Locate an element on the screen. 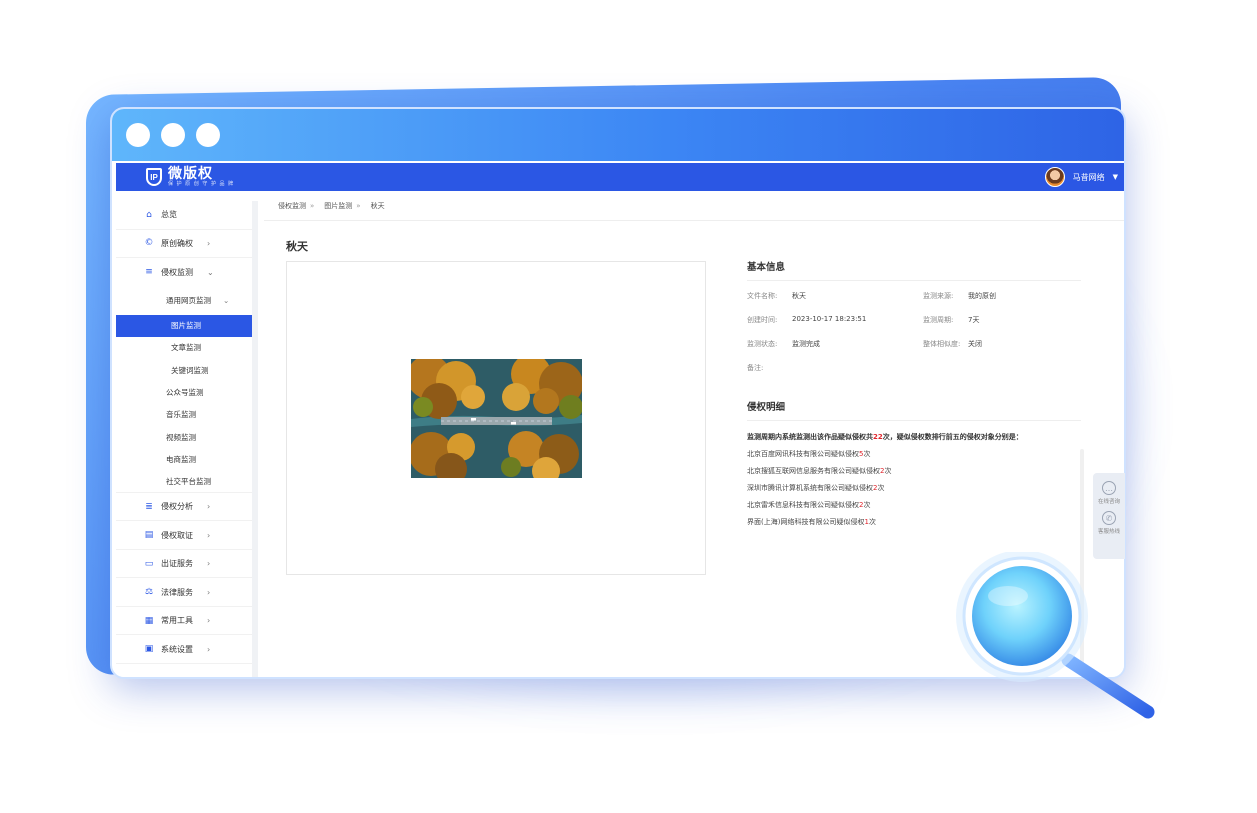 This screenshot has height=813, width=1257. sidebar-item-evidence: ▤ 侵权取证 › is located at coordinates (184, 535).